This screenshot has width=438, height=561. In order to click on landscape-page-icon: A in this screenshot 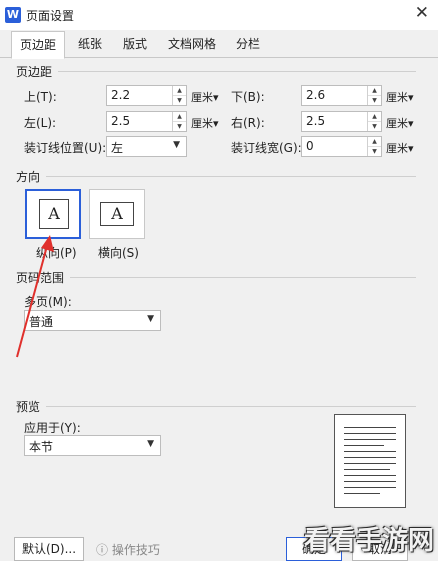, I will do `click(117, 214)`.